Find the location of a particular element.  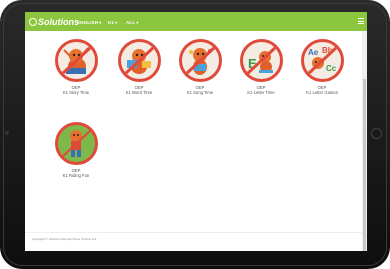

fox-story-icon is located at coordinates (76, 60).